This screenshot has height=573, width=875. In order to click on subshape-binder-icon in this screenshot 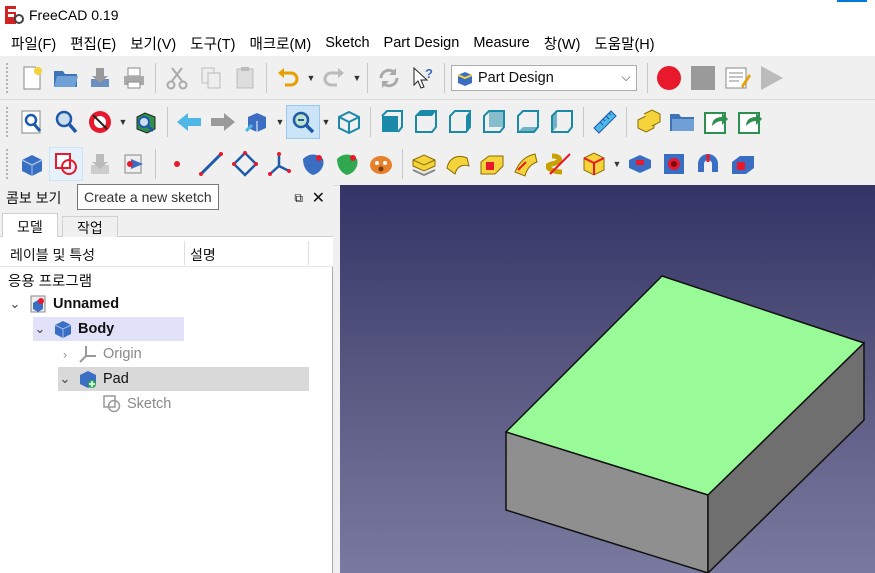, I will do `click(347, 164)`.